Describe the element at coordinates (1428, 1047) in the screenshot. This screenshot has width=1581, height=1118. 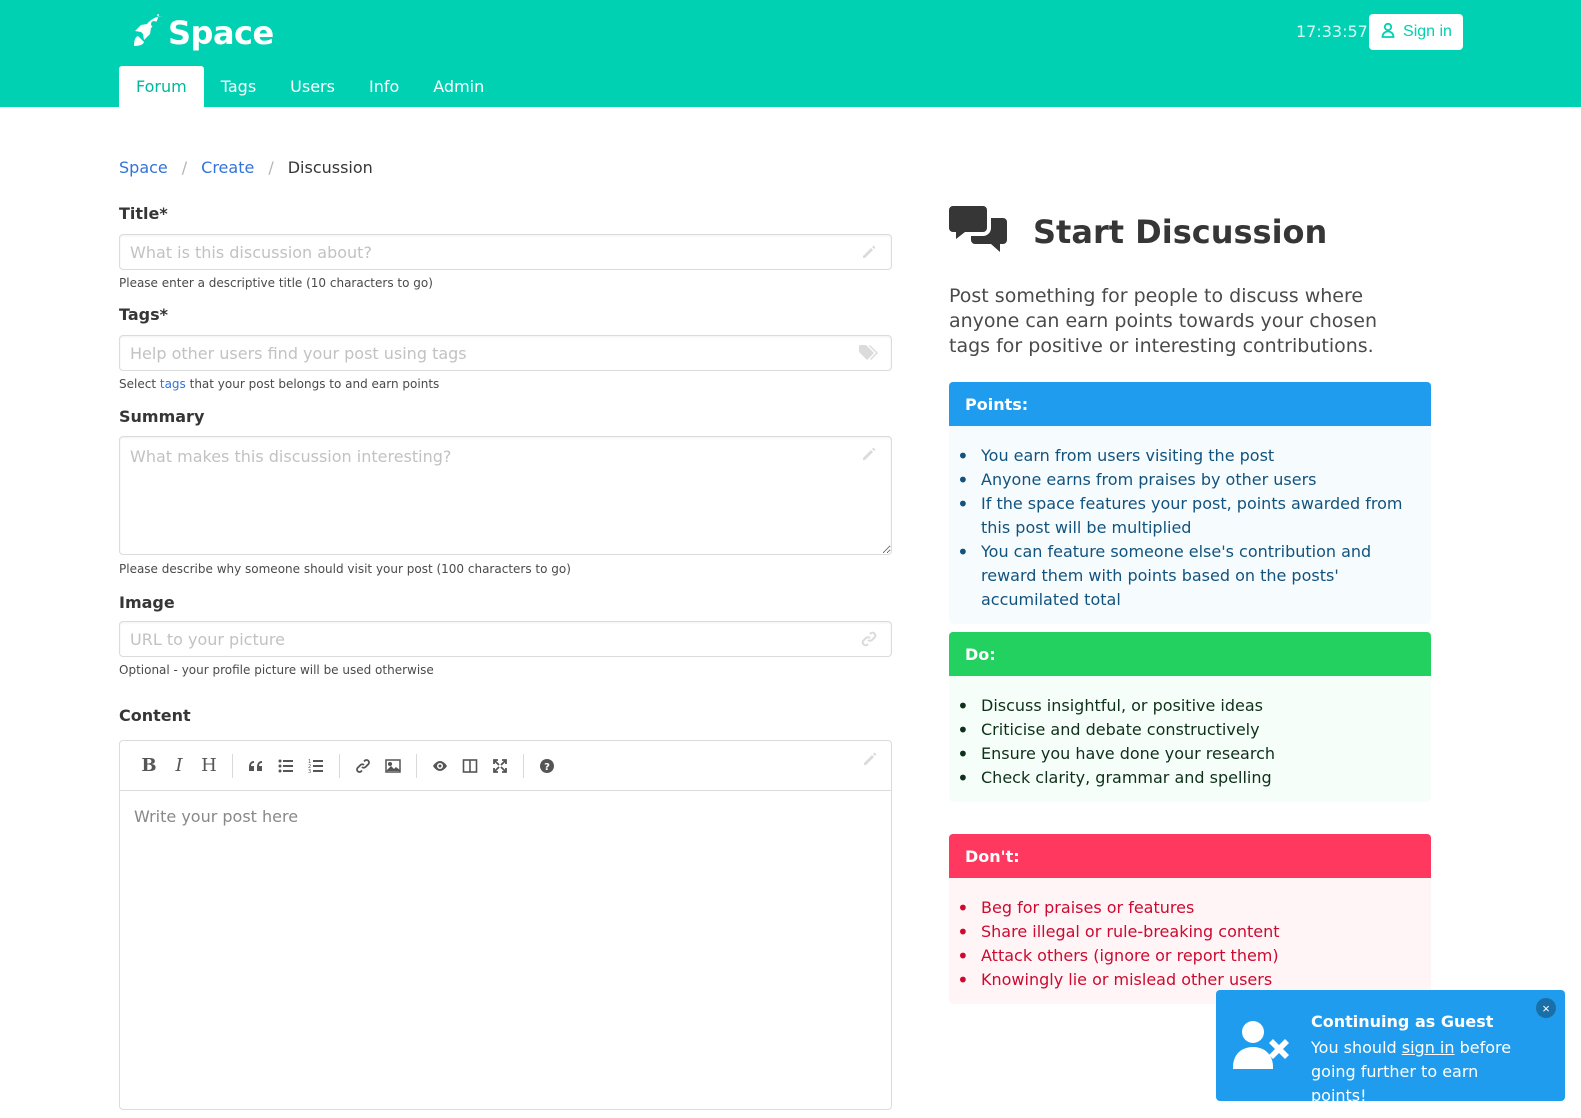
I see `toast-signin-link: sign in` at that location.